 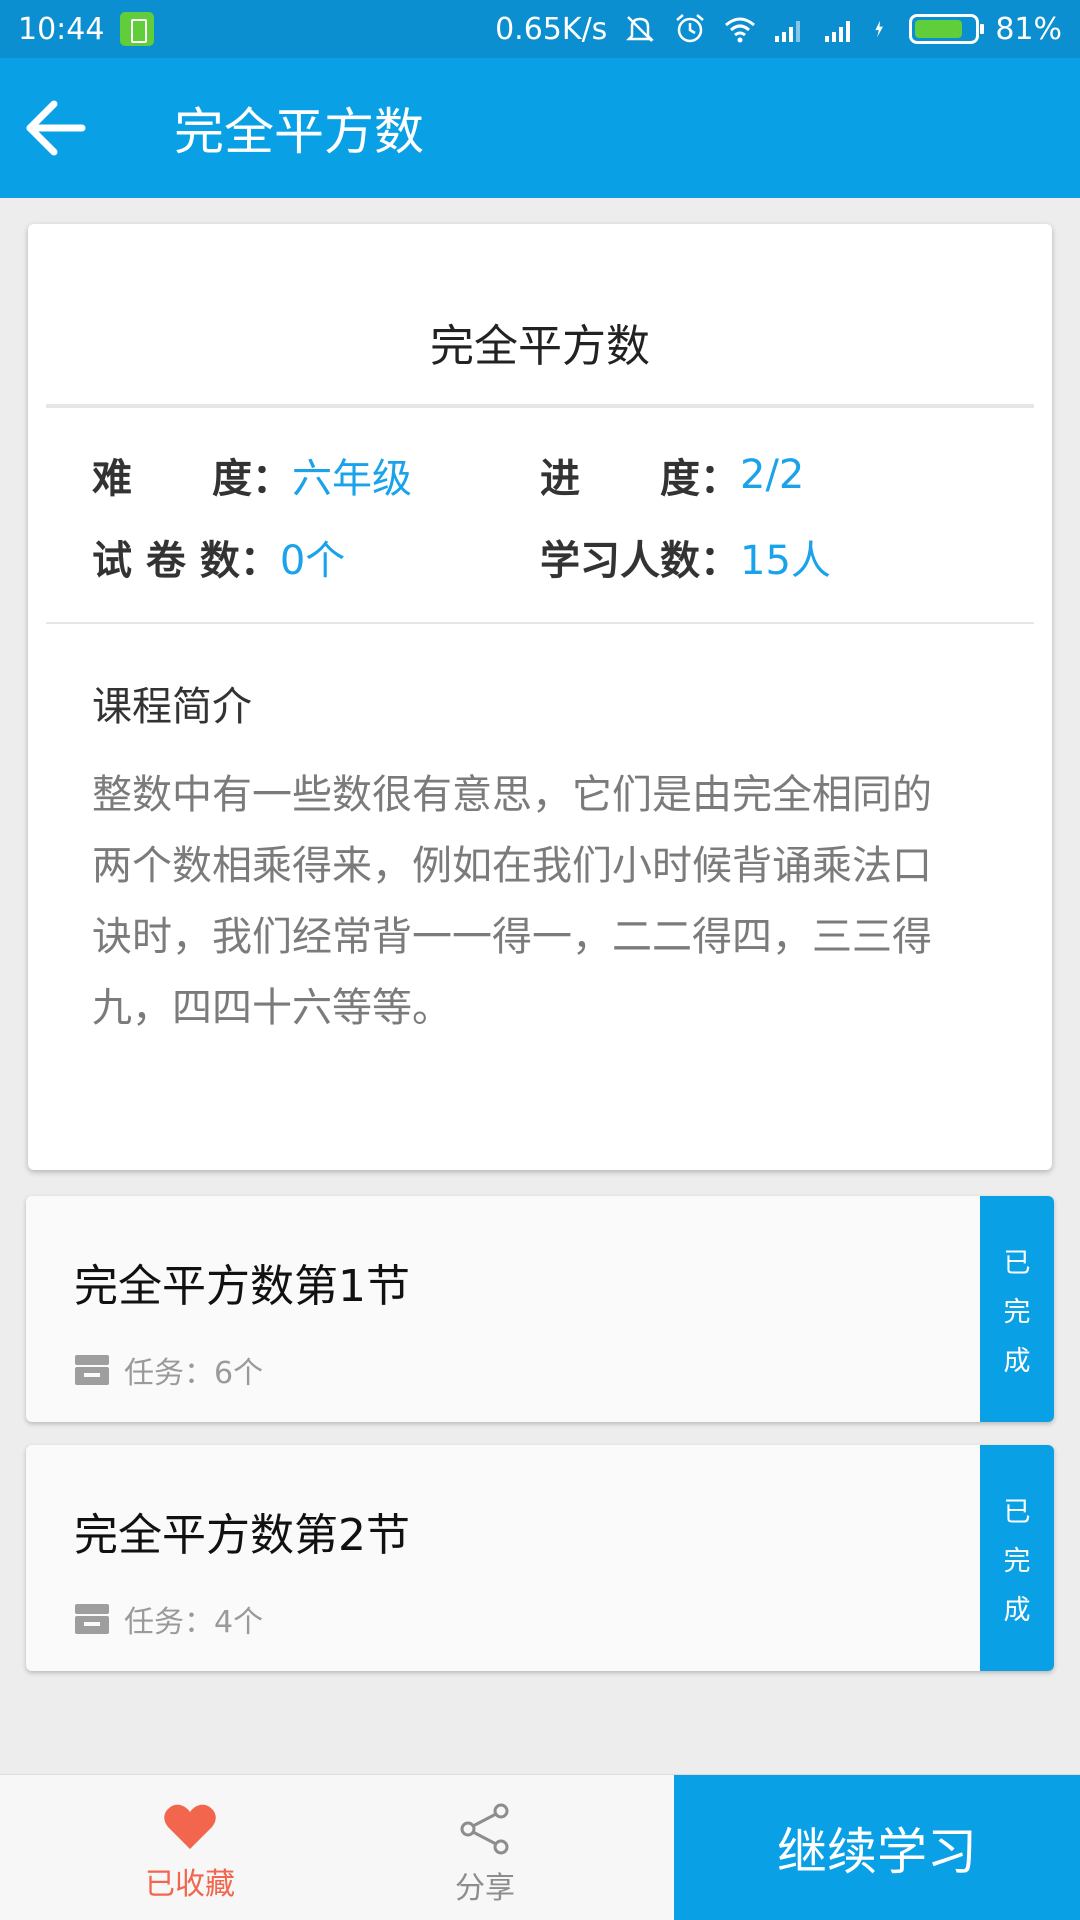 I want to click on status-time: 10:44, so click(x=61, y=29).